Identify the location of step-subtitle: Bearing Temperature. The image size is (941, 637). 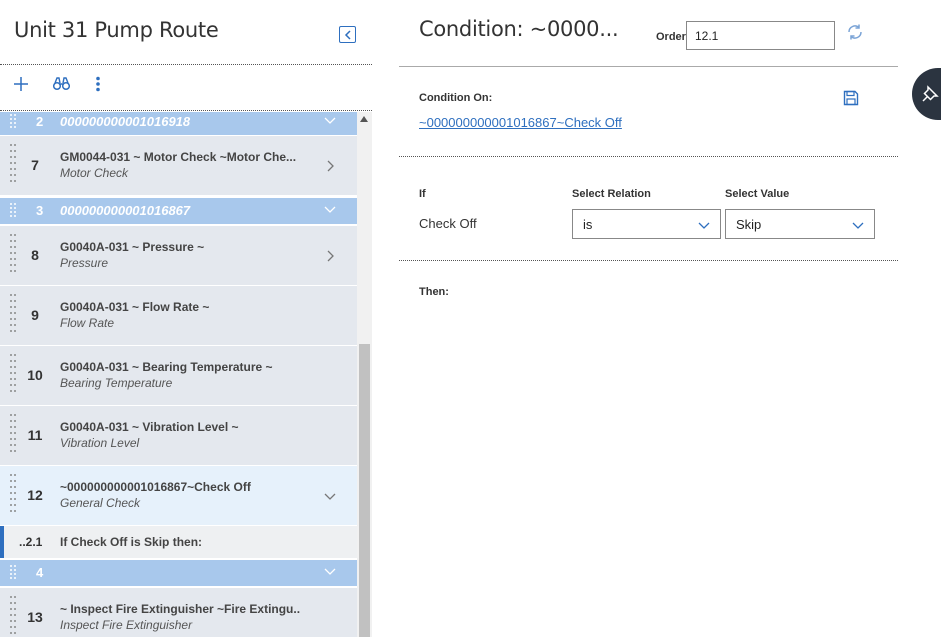
(116, 383).